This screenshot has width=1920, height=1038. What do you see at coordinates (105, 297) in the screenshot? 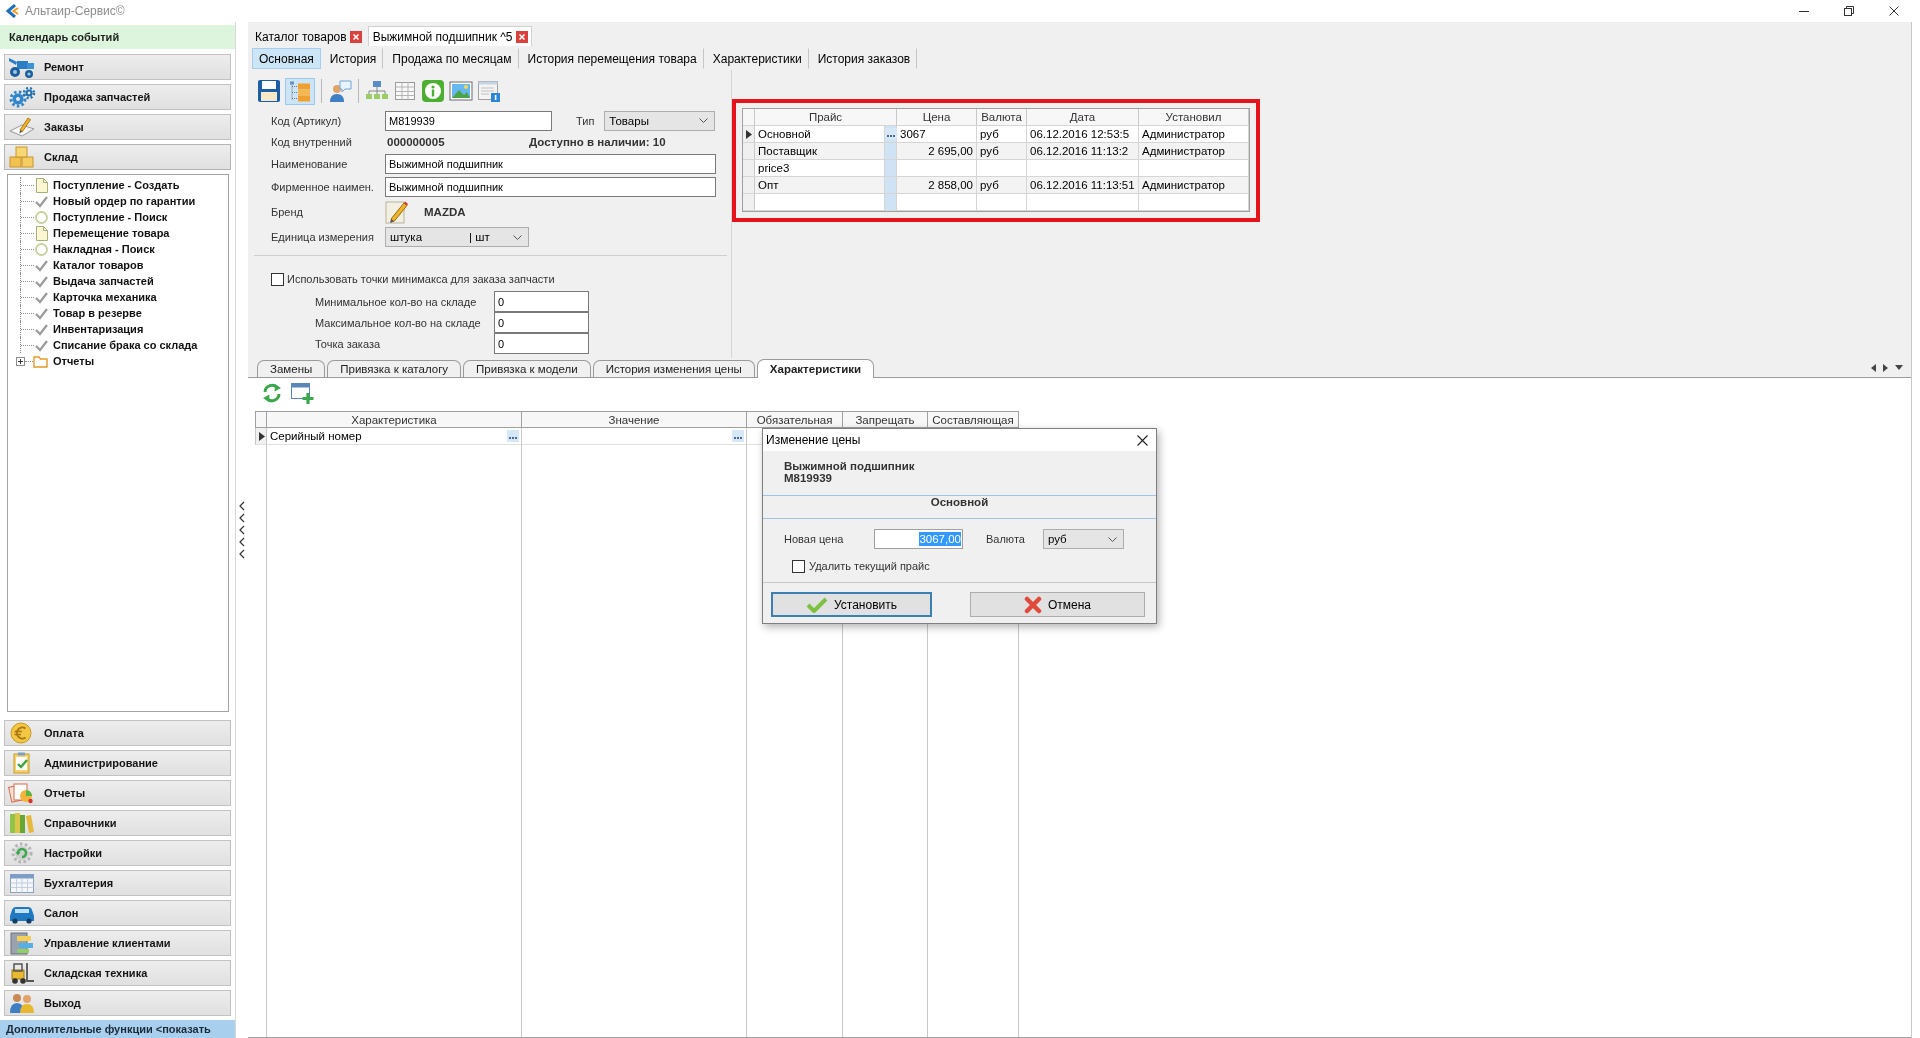
I see `tree-item: Карточка механика` at bounding box center [105, 297].